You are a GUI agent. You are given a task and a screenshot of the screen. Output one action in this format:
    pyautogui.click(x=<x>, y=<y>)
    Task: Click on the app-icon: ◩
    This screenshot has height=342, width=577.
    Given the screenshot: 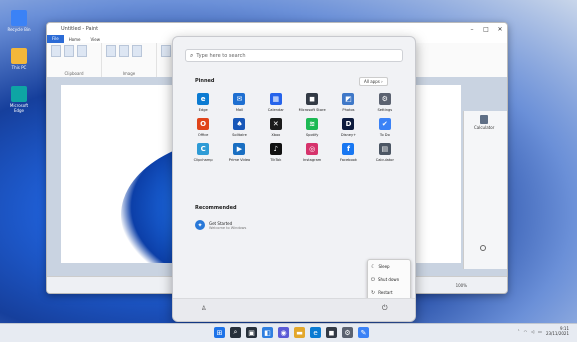 What is the action you would take?
    pyautogui.click(x=348, y=99)
    